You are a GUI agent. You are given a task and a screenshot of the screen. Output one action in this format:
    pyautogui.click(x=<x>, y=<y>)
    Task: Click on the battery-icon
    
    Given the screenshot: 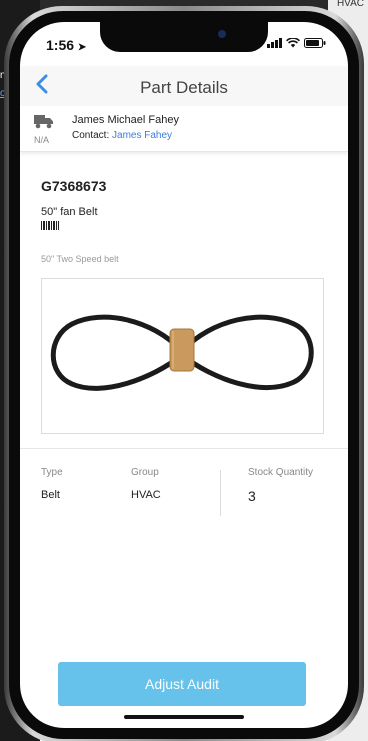 What is the action you would take?
    pyautogui.click(x=315, y=43)
    